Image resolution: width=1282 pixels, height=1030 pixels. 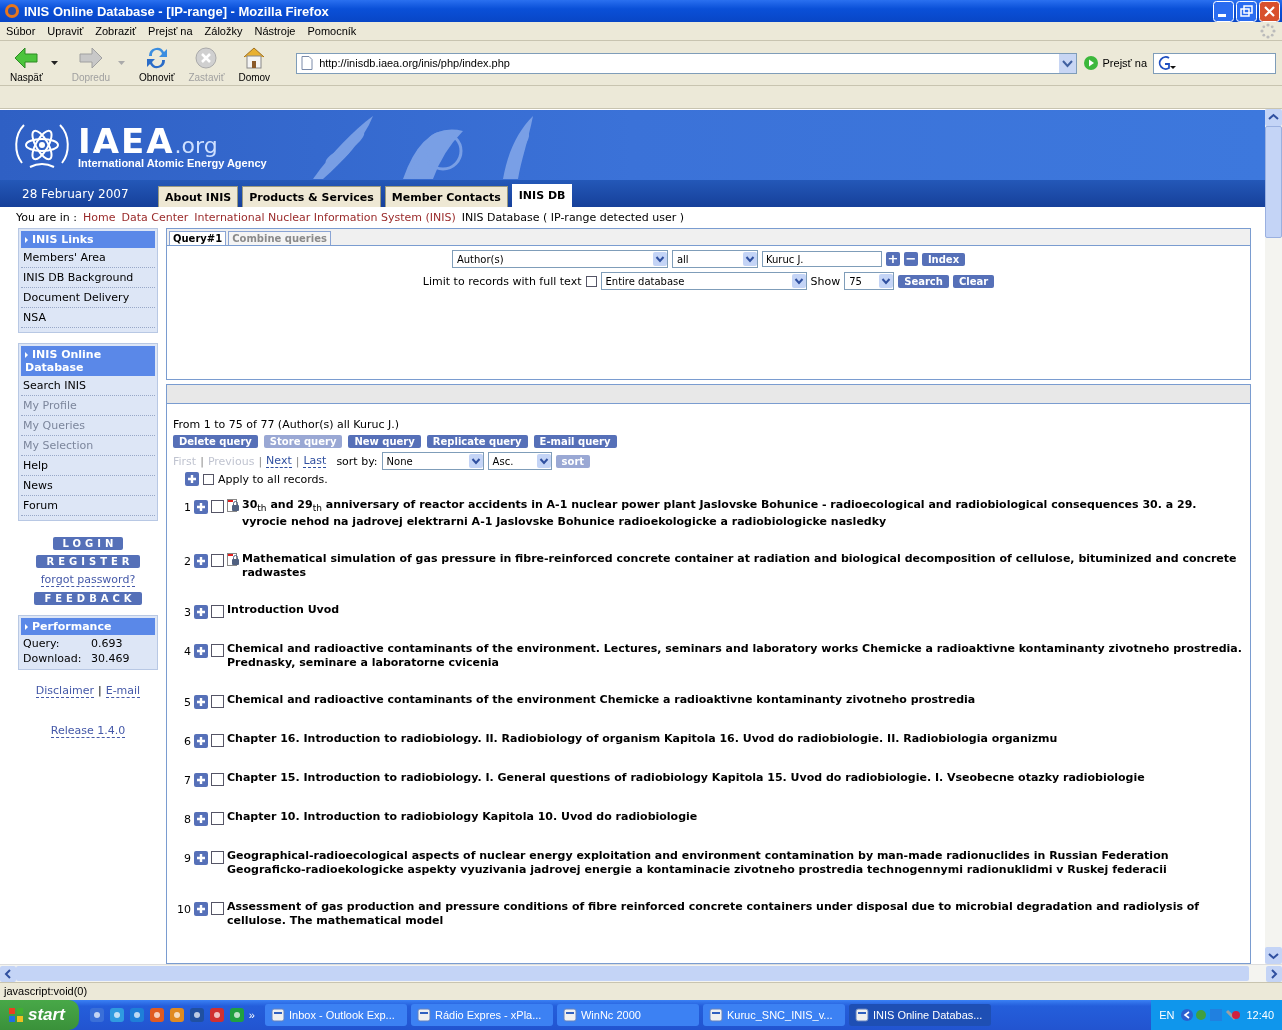 What do you see at coordinates (88, 466) in the screenshot?
I see `sidebar-link: Help` at bounding box center [88, 466].